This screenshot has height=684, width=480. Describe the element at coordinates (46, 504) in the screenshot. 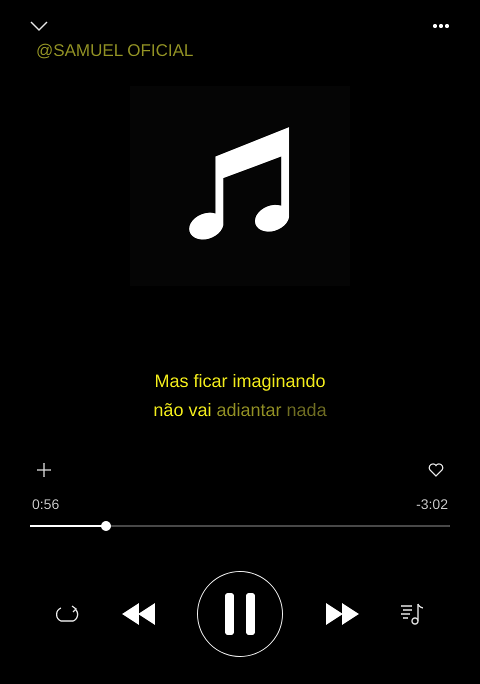

I see `elapsed-time: 0:56` at that location.